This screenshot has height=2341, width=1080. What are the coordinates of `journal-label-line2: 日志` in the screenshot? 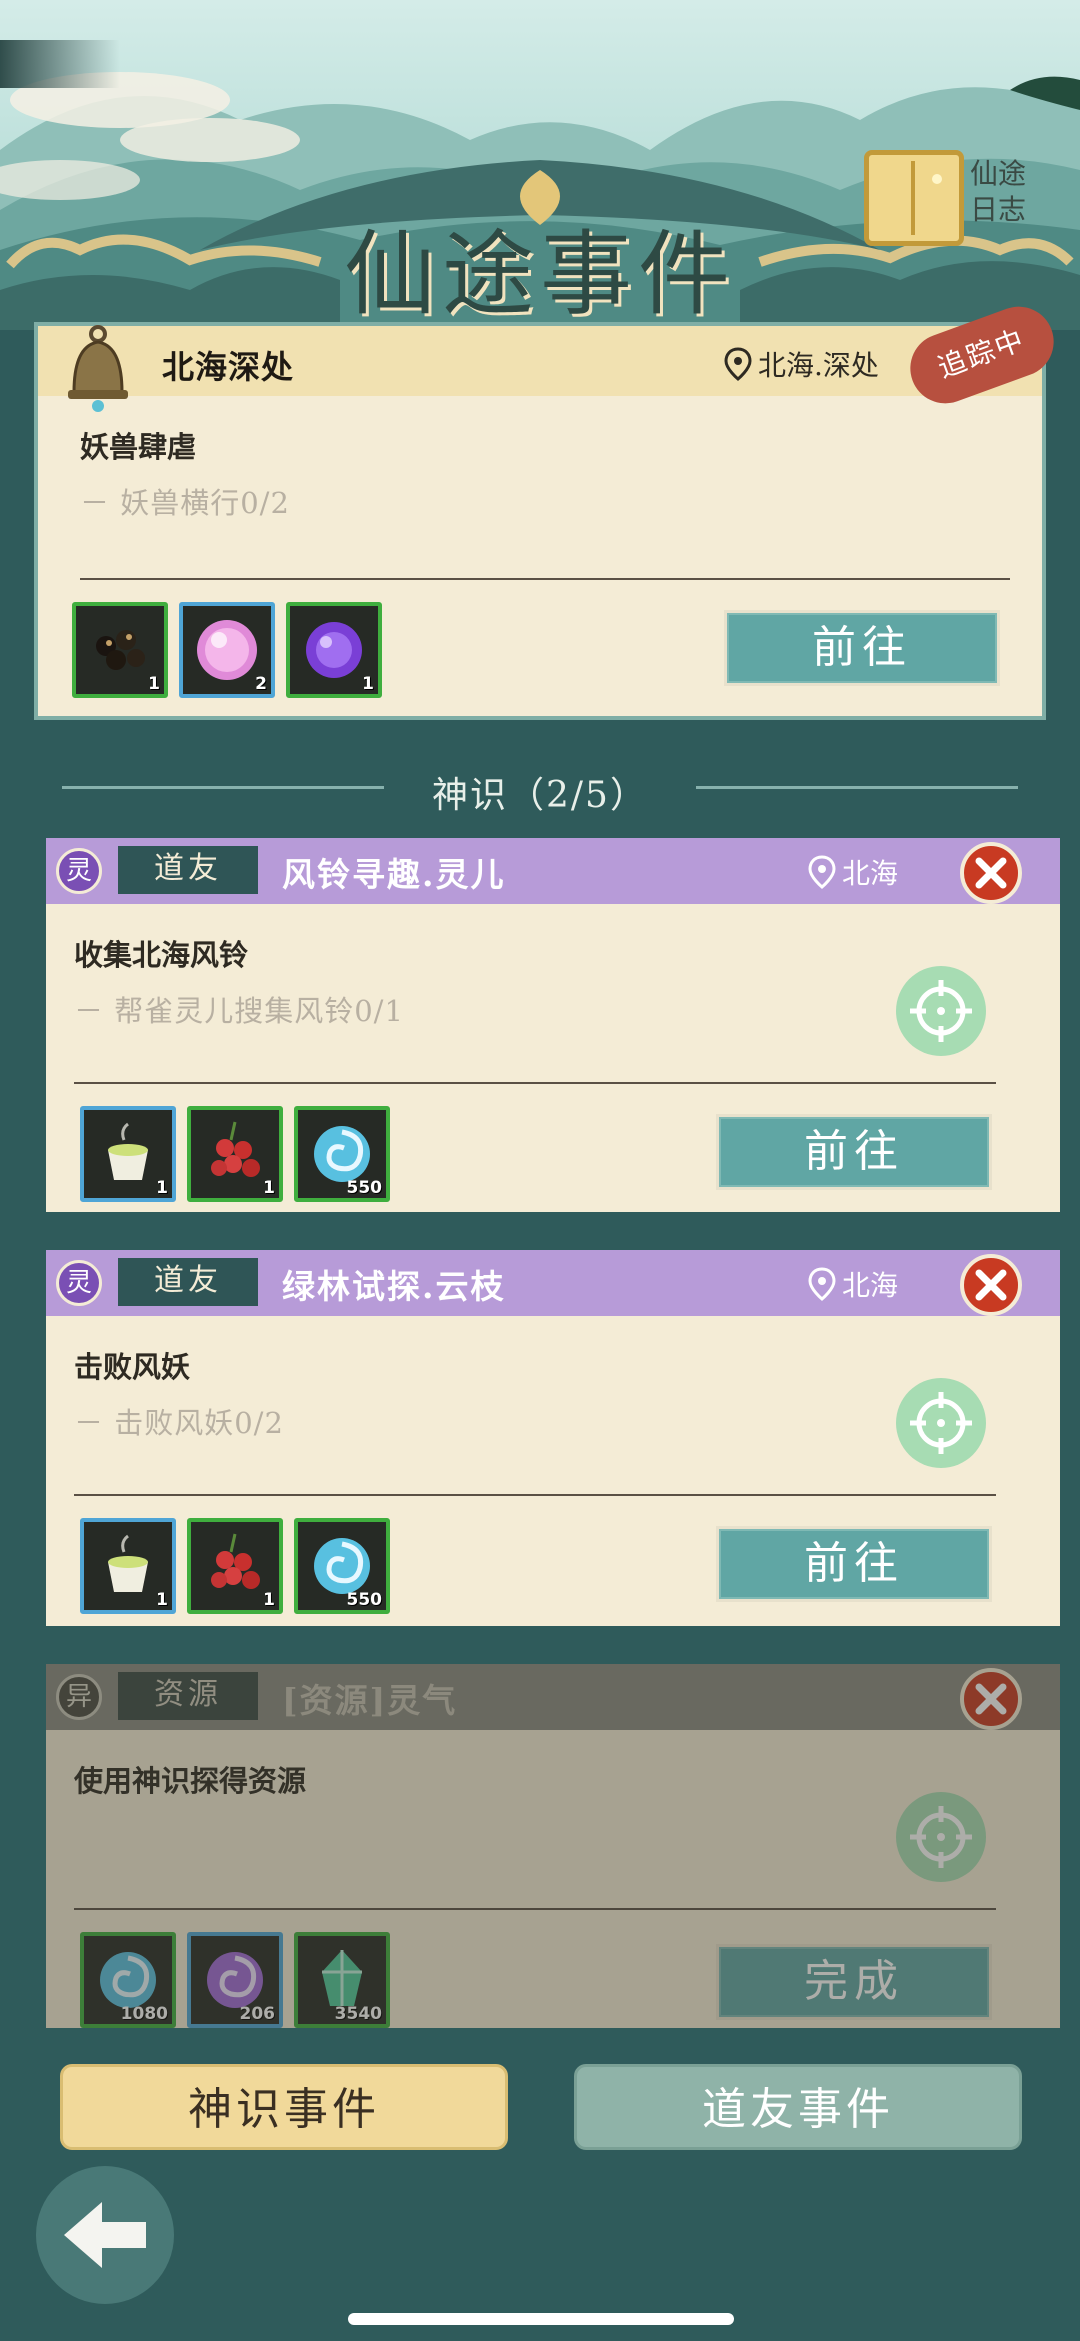 It's located at (997, 209).